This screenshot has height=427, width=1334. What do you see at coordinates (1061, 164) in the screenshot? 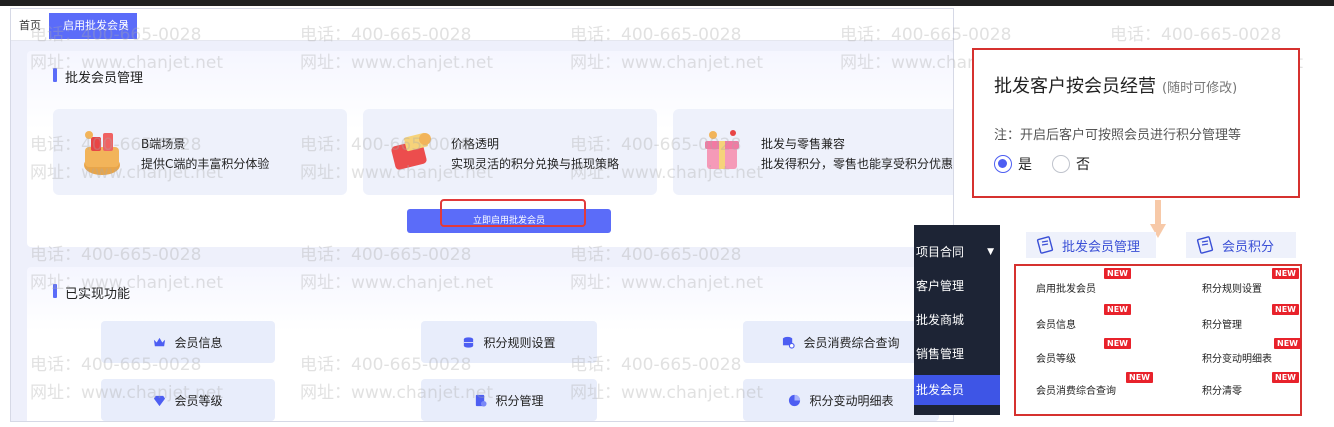
I see `radio-no` at bounding box center [1061, 164].